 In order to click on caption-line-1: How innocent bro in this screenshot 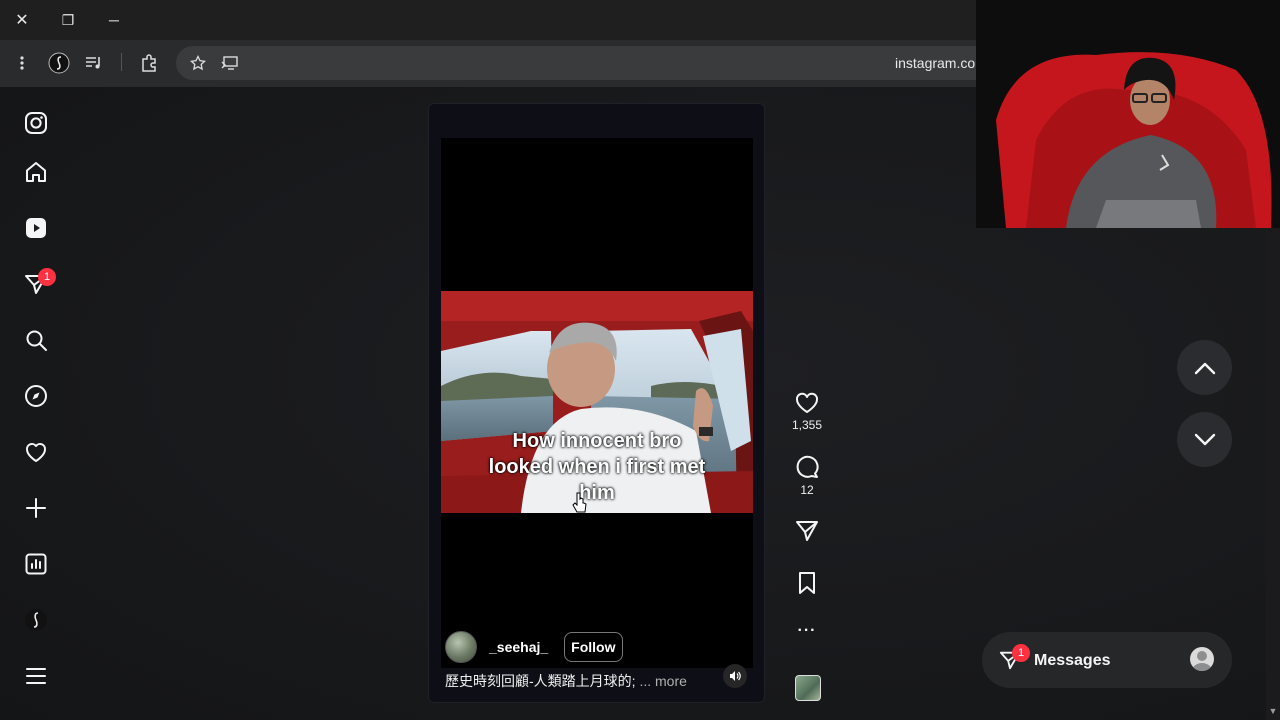, I will do `click(597, 441)`.